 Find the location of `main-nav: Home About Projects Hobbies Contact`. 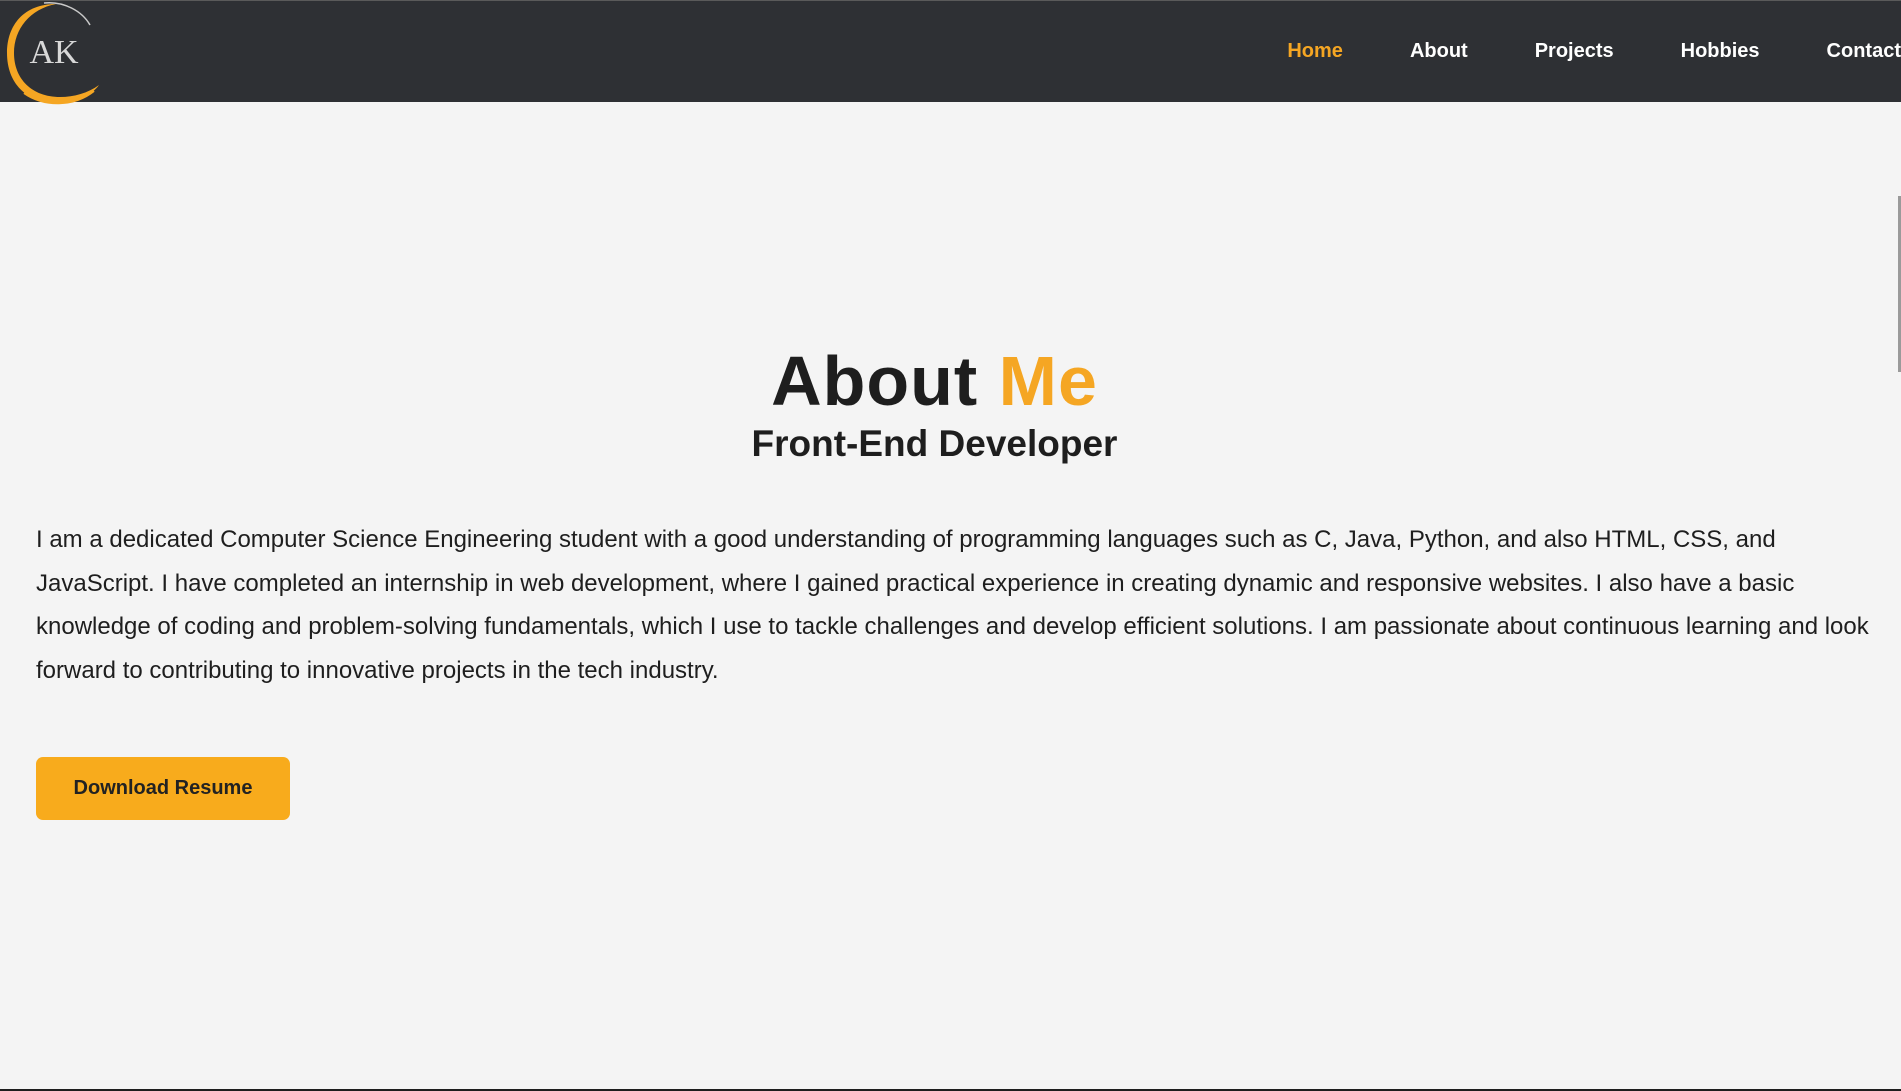

main-nav: Home About Projects Hobbies Contact is located at coordinates (1560, 51).